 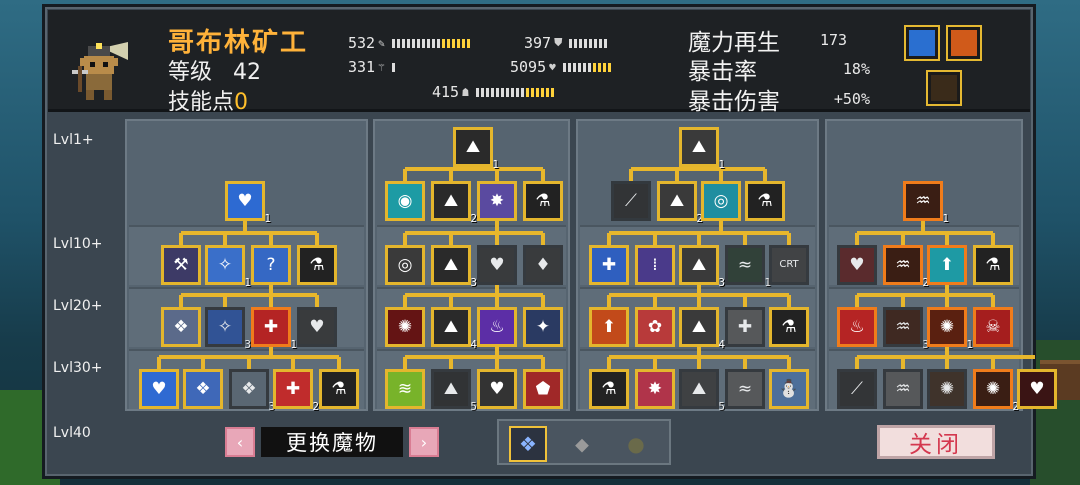 I want to click on skill-node: CRT, so click(x=789, y=265).